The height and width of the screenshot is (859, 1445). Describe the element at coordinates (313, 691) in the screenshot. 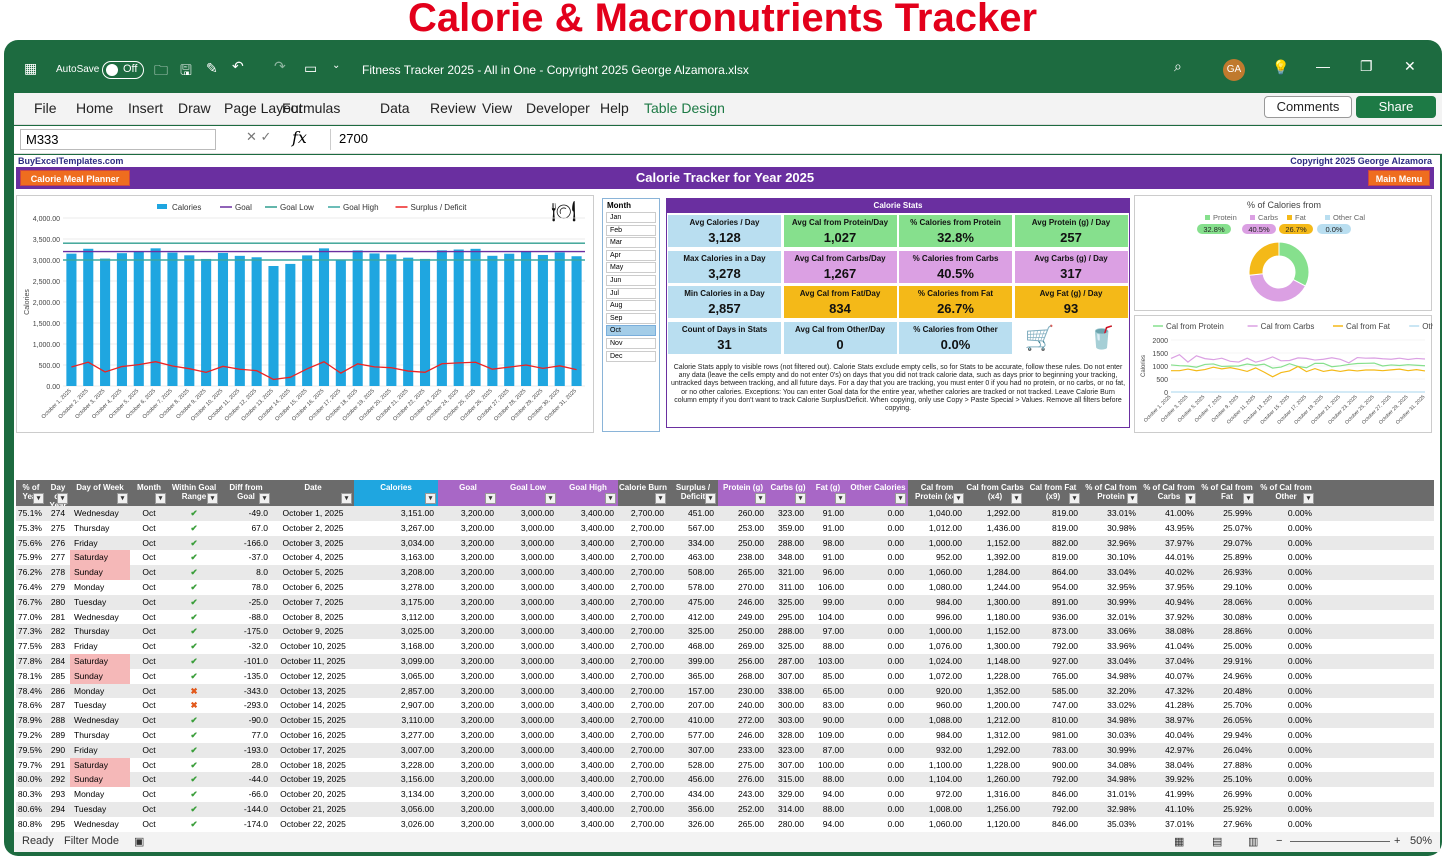

I see `table-cell: October 13, 2025` at that location.